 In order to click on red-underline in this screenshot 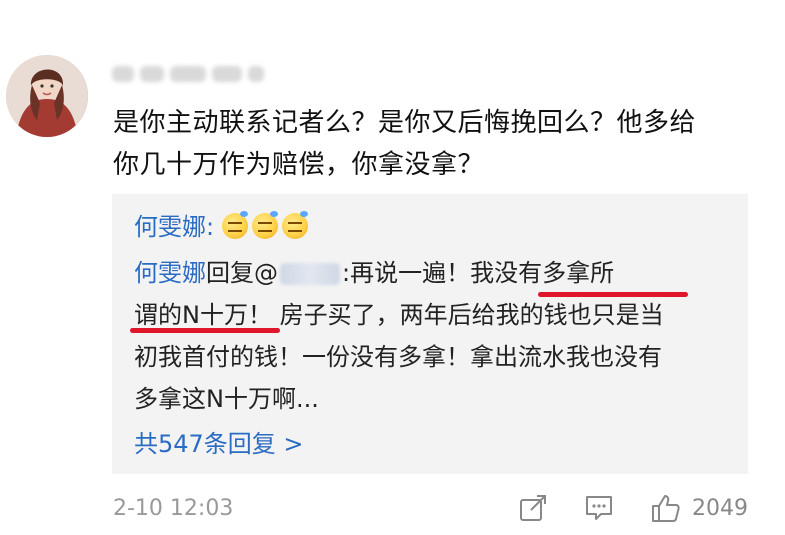, I will do `click(205, 330)`.